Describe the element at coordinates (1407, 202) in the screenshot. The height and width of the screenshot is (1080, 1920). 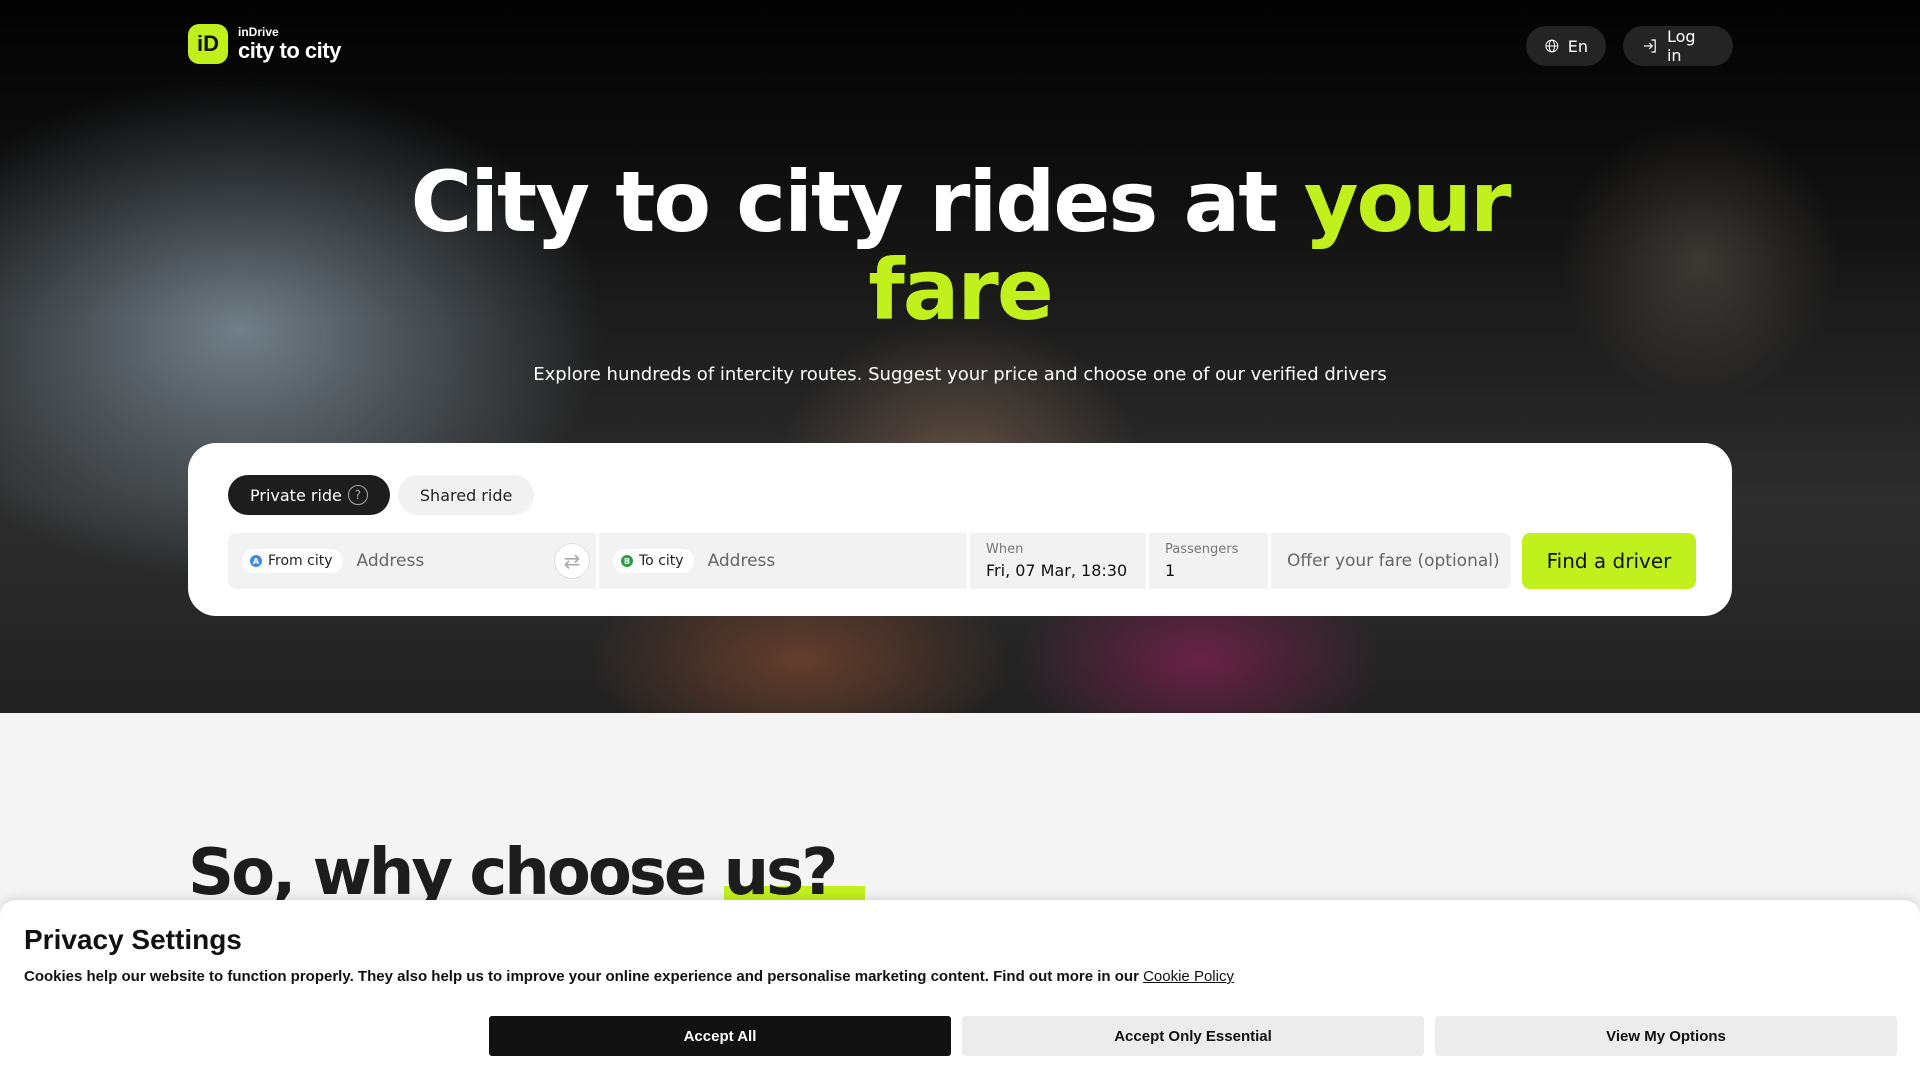
I see `hero-title-accent: your` at that location.